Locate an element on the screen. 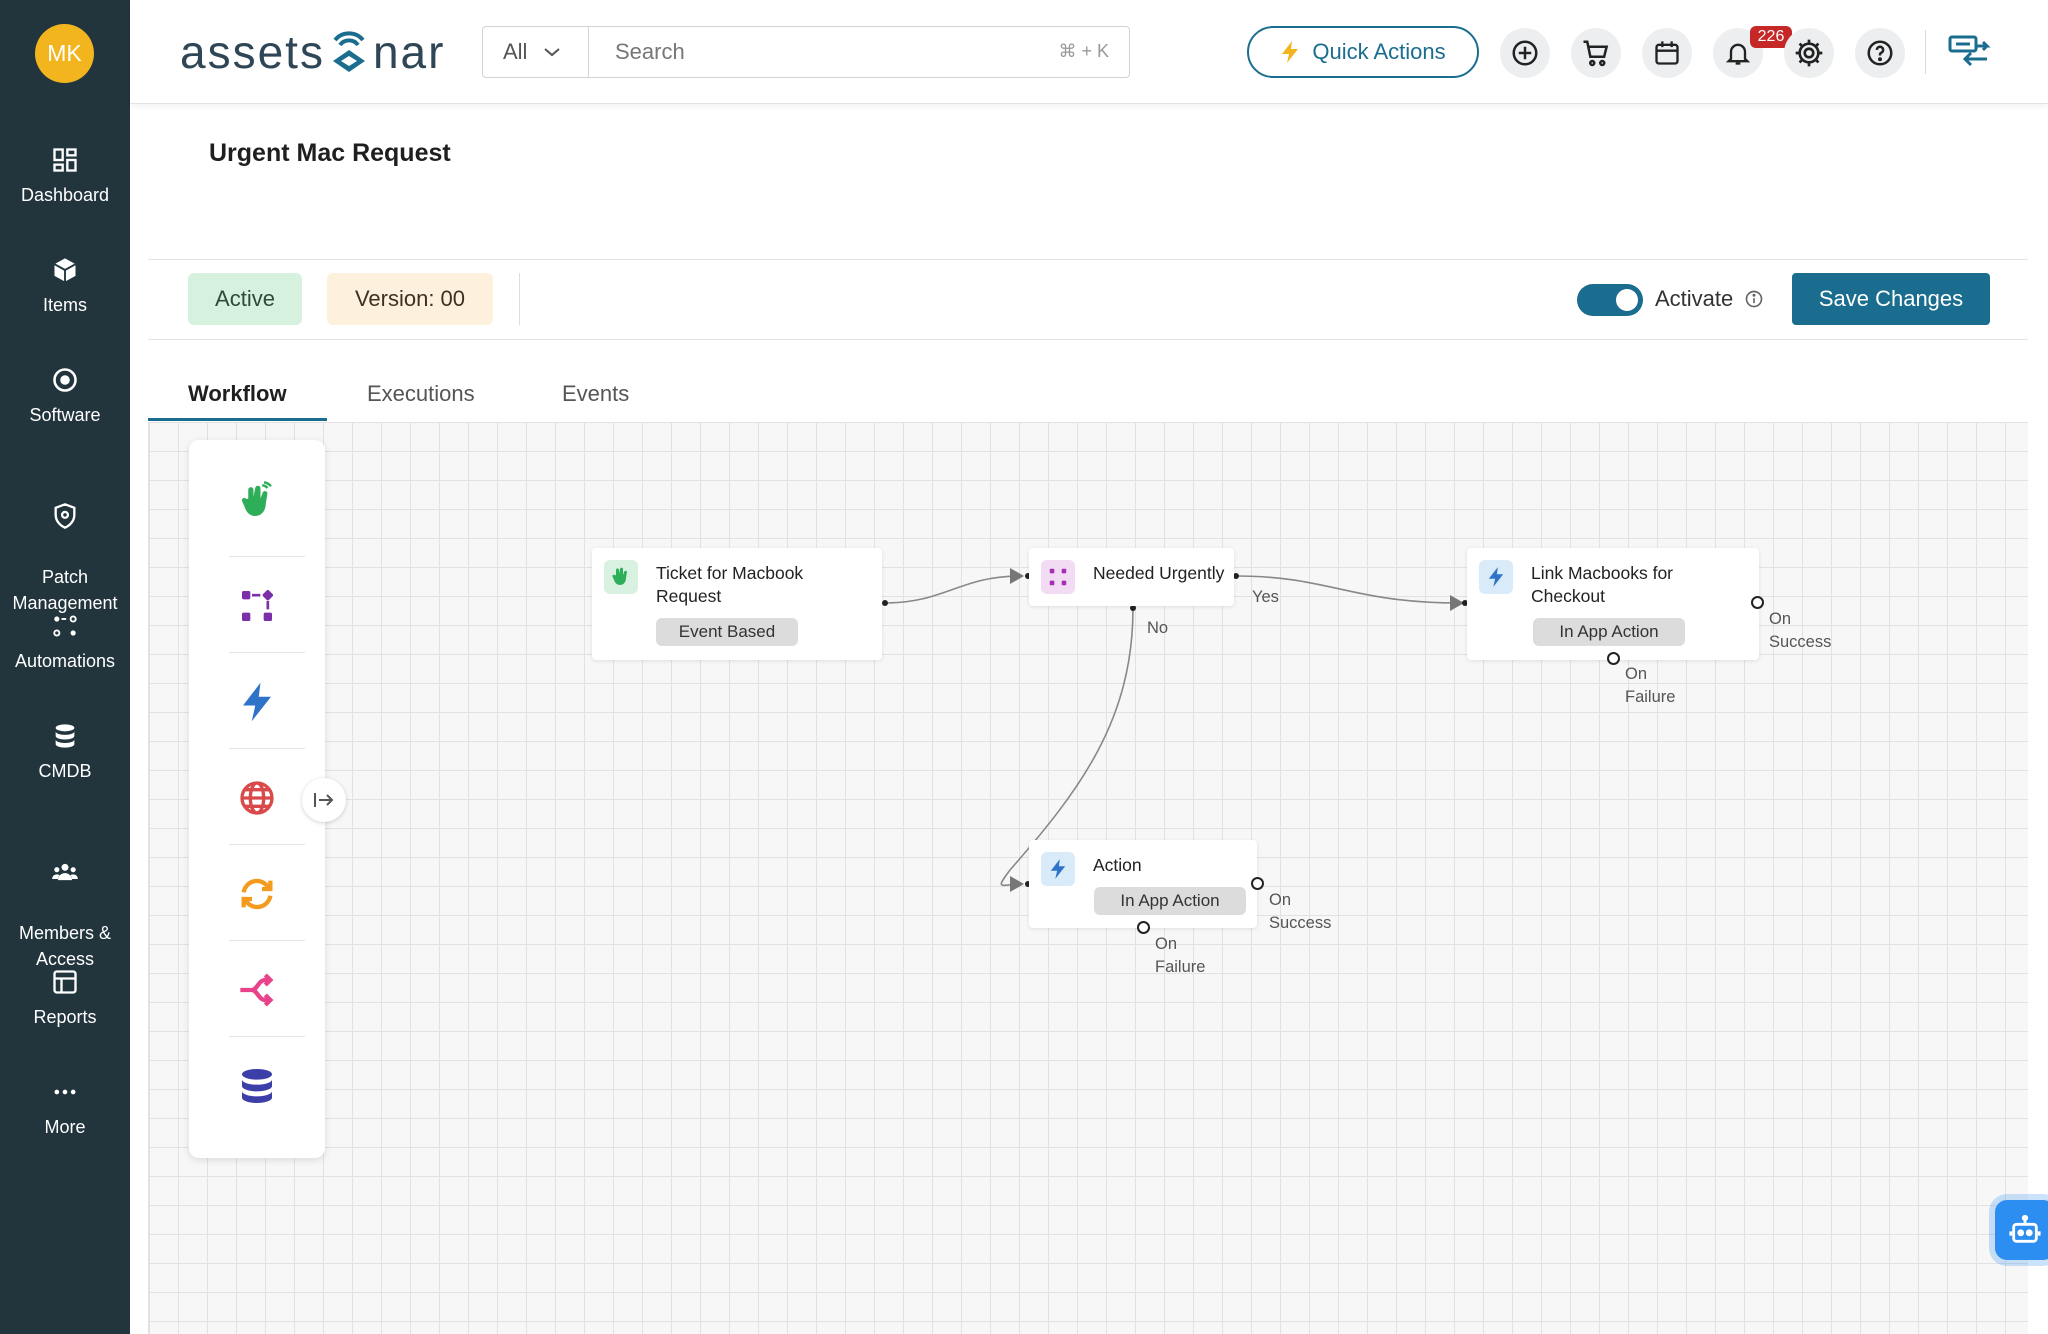 The width and height of the screenshot is (2048, 1334). expand-palette-button is located at coordinates (324, 800).